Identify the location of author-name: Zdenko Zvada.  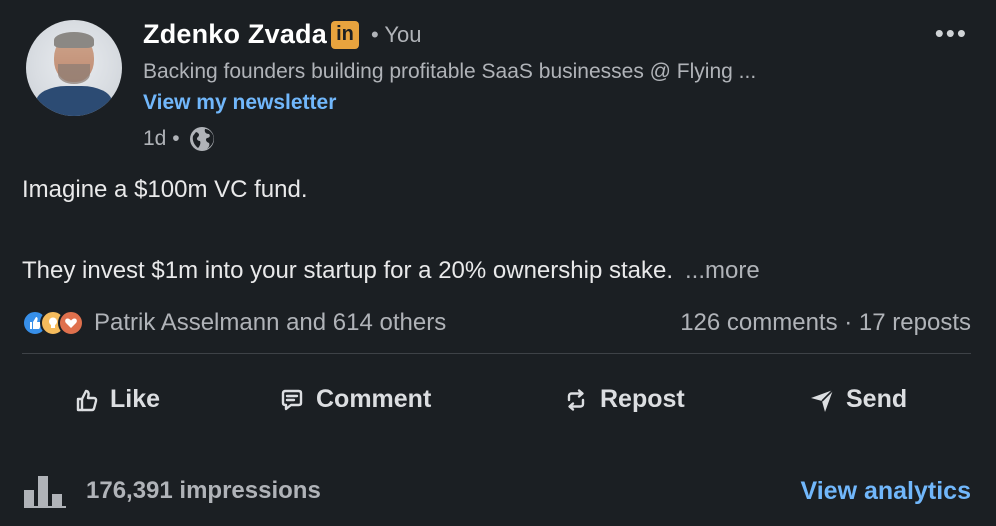
(235, 34).